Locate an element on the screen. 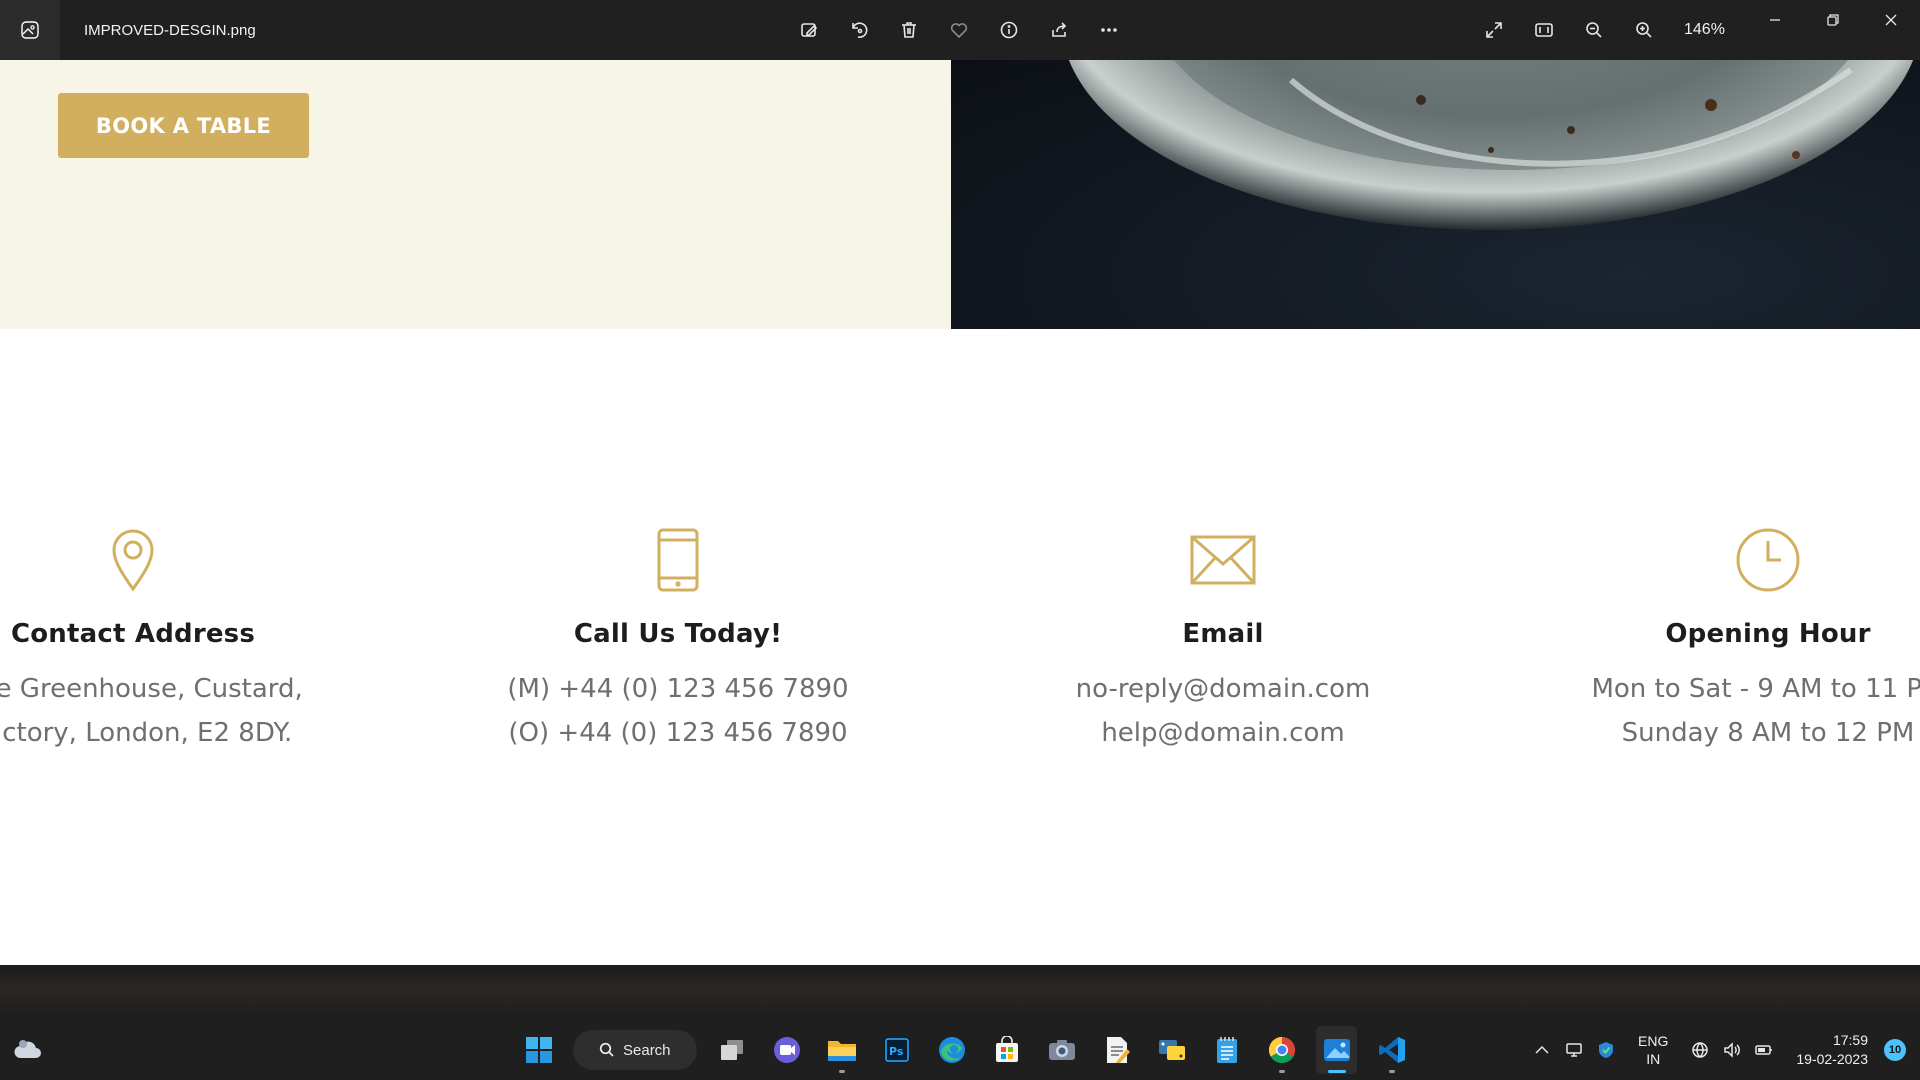 The width and height of the screenshot is (1920, 1080). teams-icon is located at coordinates (786, 1050).